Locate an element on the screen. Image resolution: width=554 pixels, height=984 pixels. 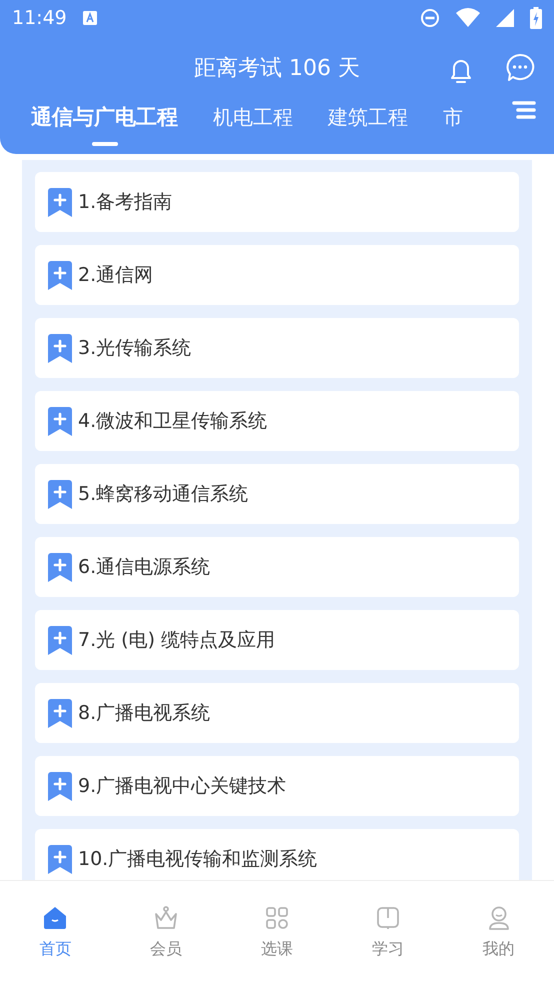
chapter-title: 7.光 (电) 缆特点及应用 is located at coordinates (177, 640).